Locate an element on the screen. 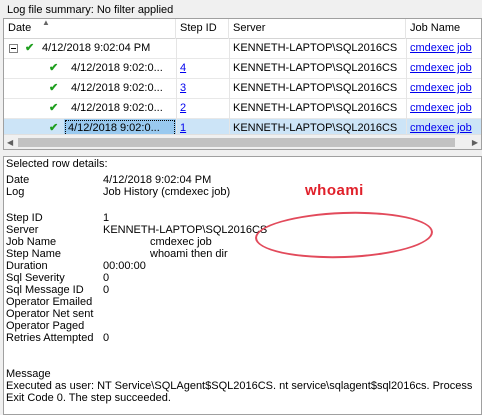 The image size is (482, 415). column-header-server: Server is located at coordinates (317, 29).